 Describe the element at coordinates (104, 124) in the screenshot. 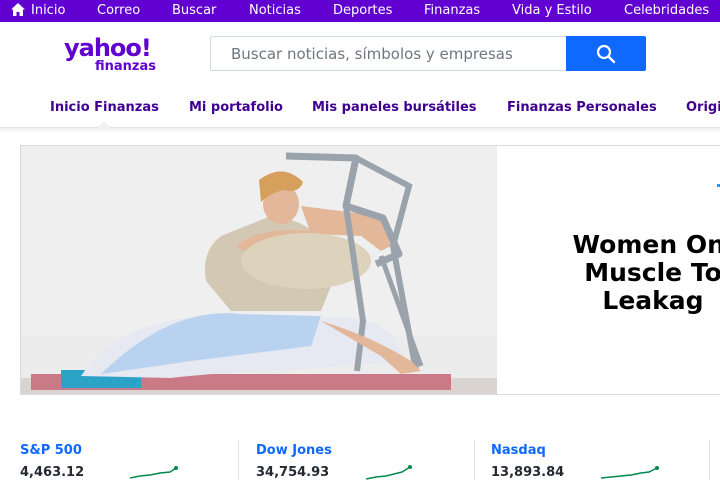

I see `active-nav-caret` at that location.